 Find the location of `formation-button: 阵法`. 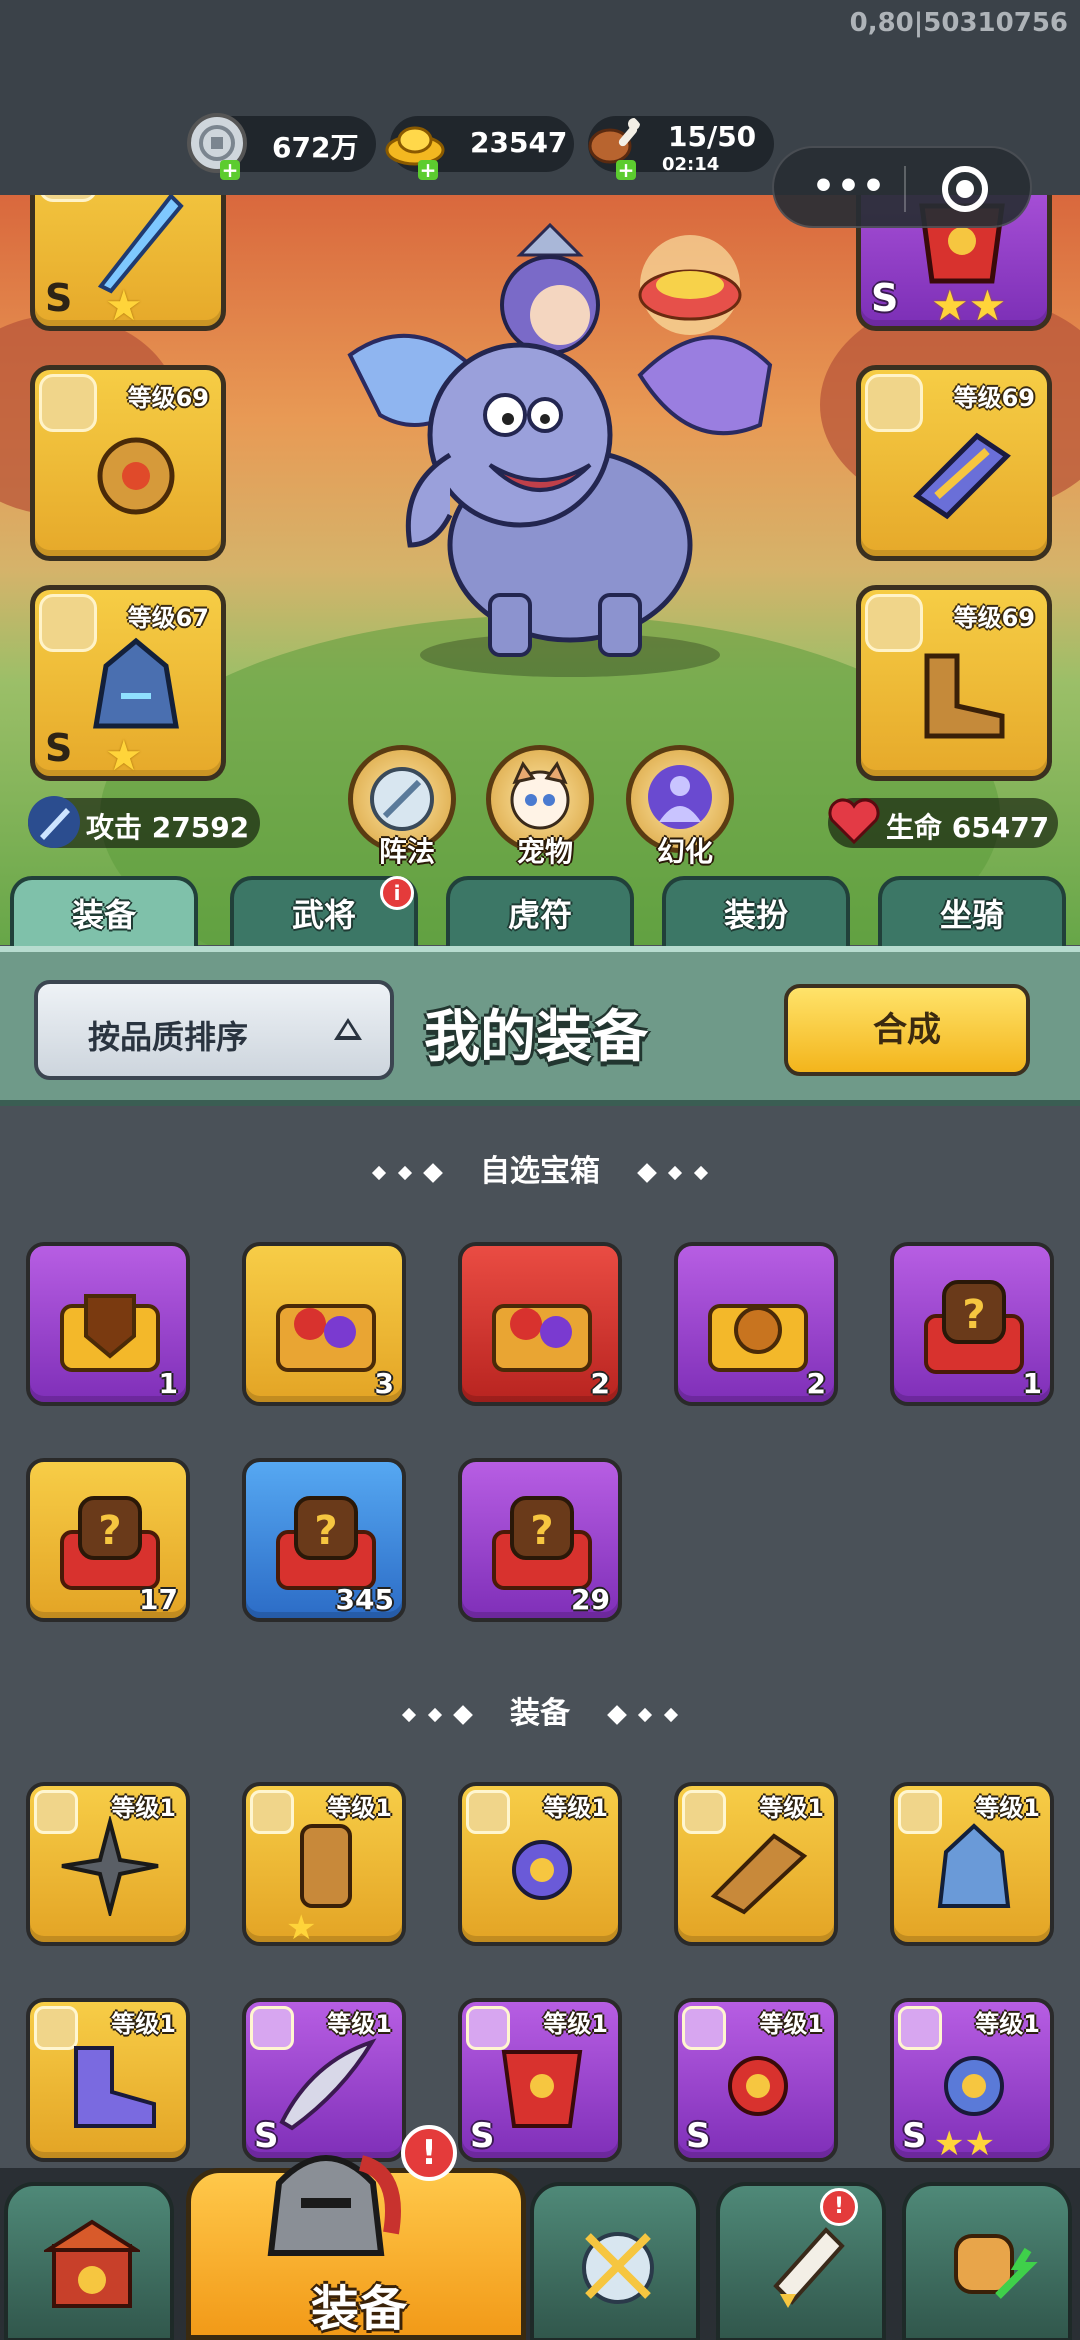

formation-button: 阵法 is located at coordinates (402, 806).